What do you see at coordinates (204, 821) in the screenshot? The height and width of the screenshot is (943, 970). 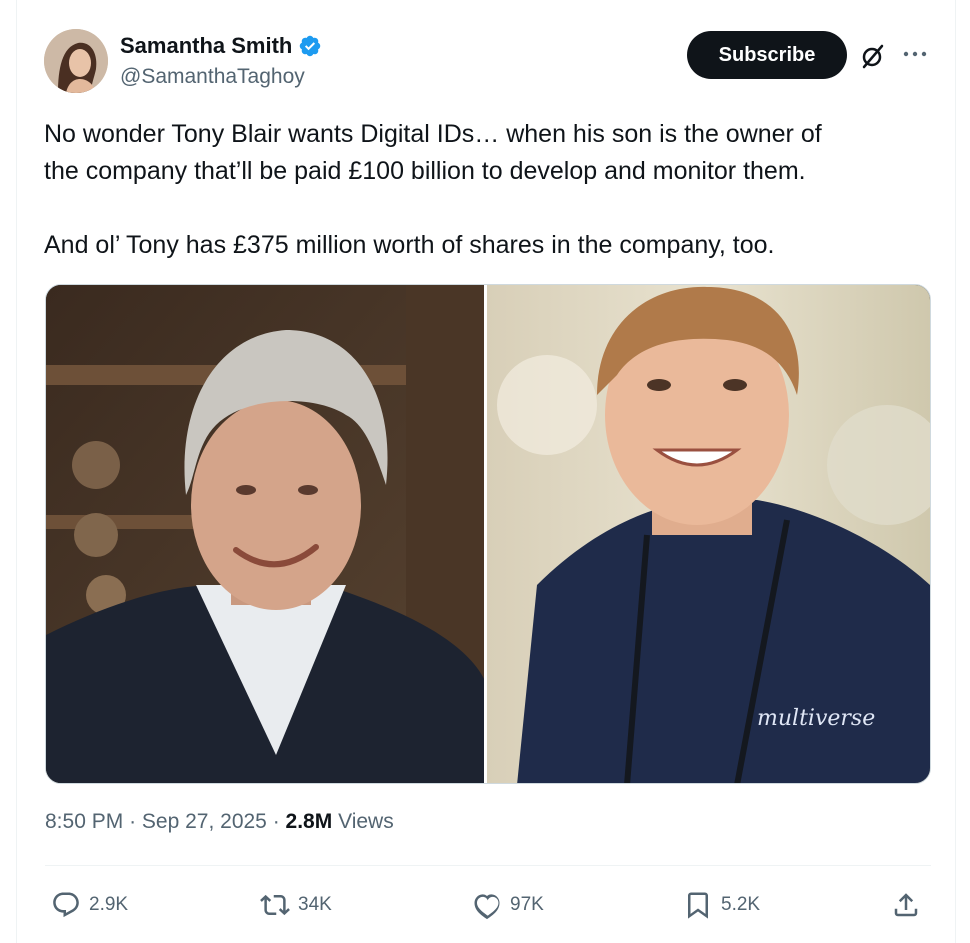 I see `tweet-date: Sep 27, 2025` at bounding box center [204, 821].